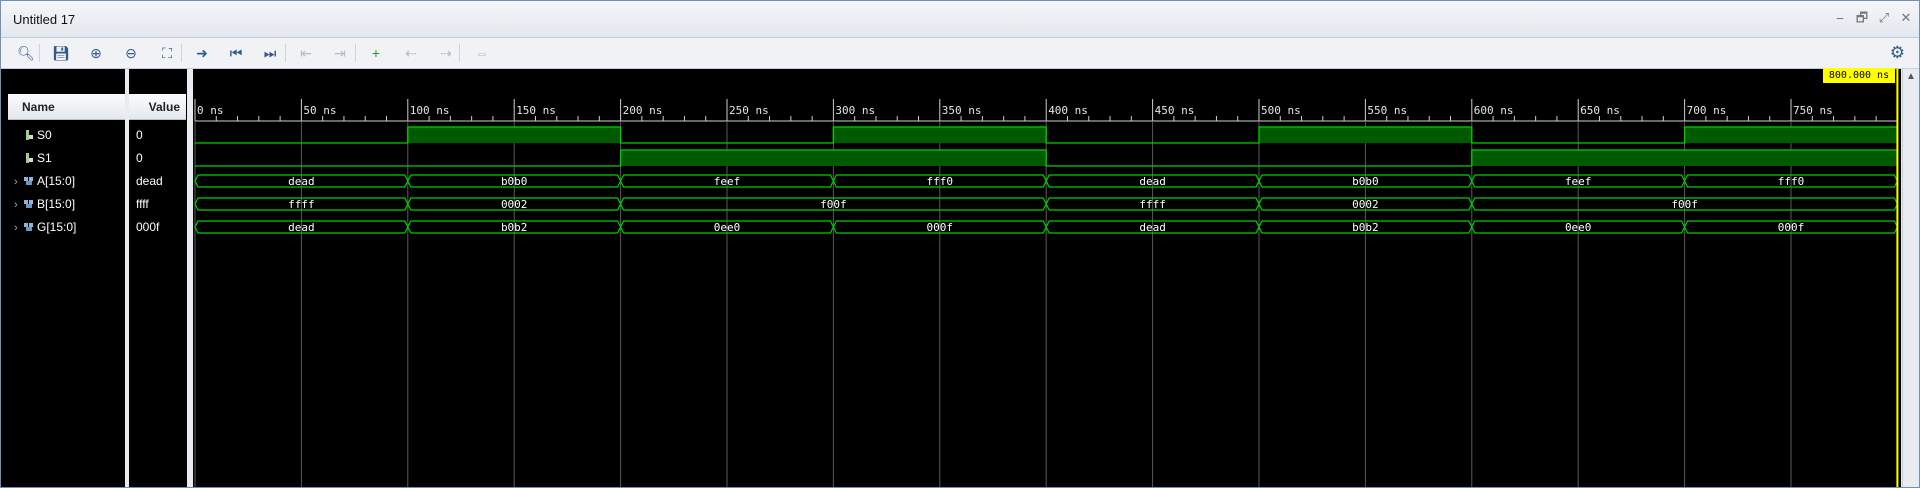  Describe the element at coordinates (1873, 18) in the screenshot. I see `window-controls: ⎯ 🗗 ⤢ ✕` at that location.